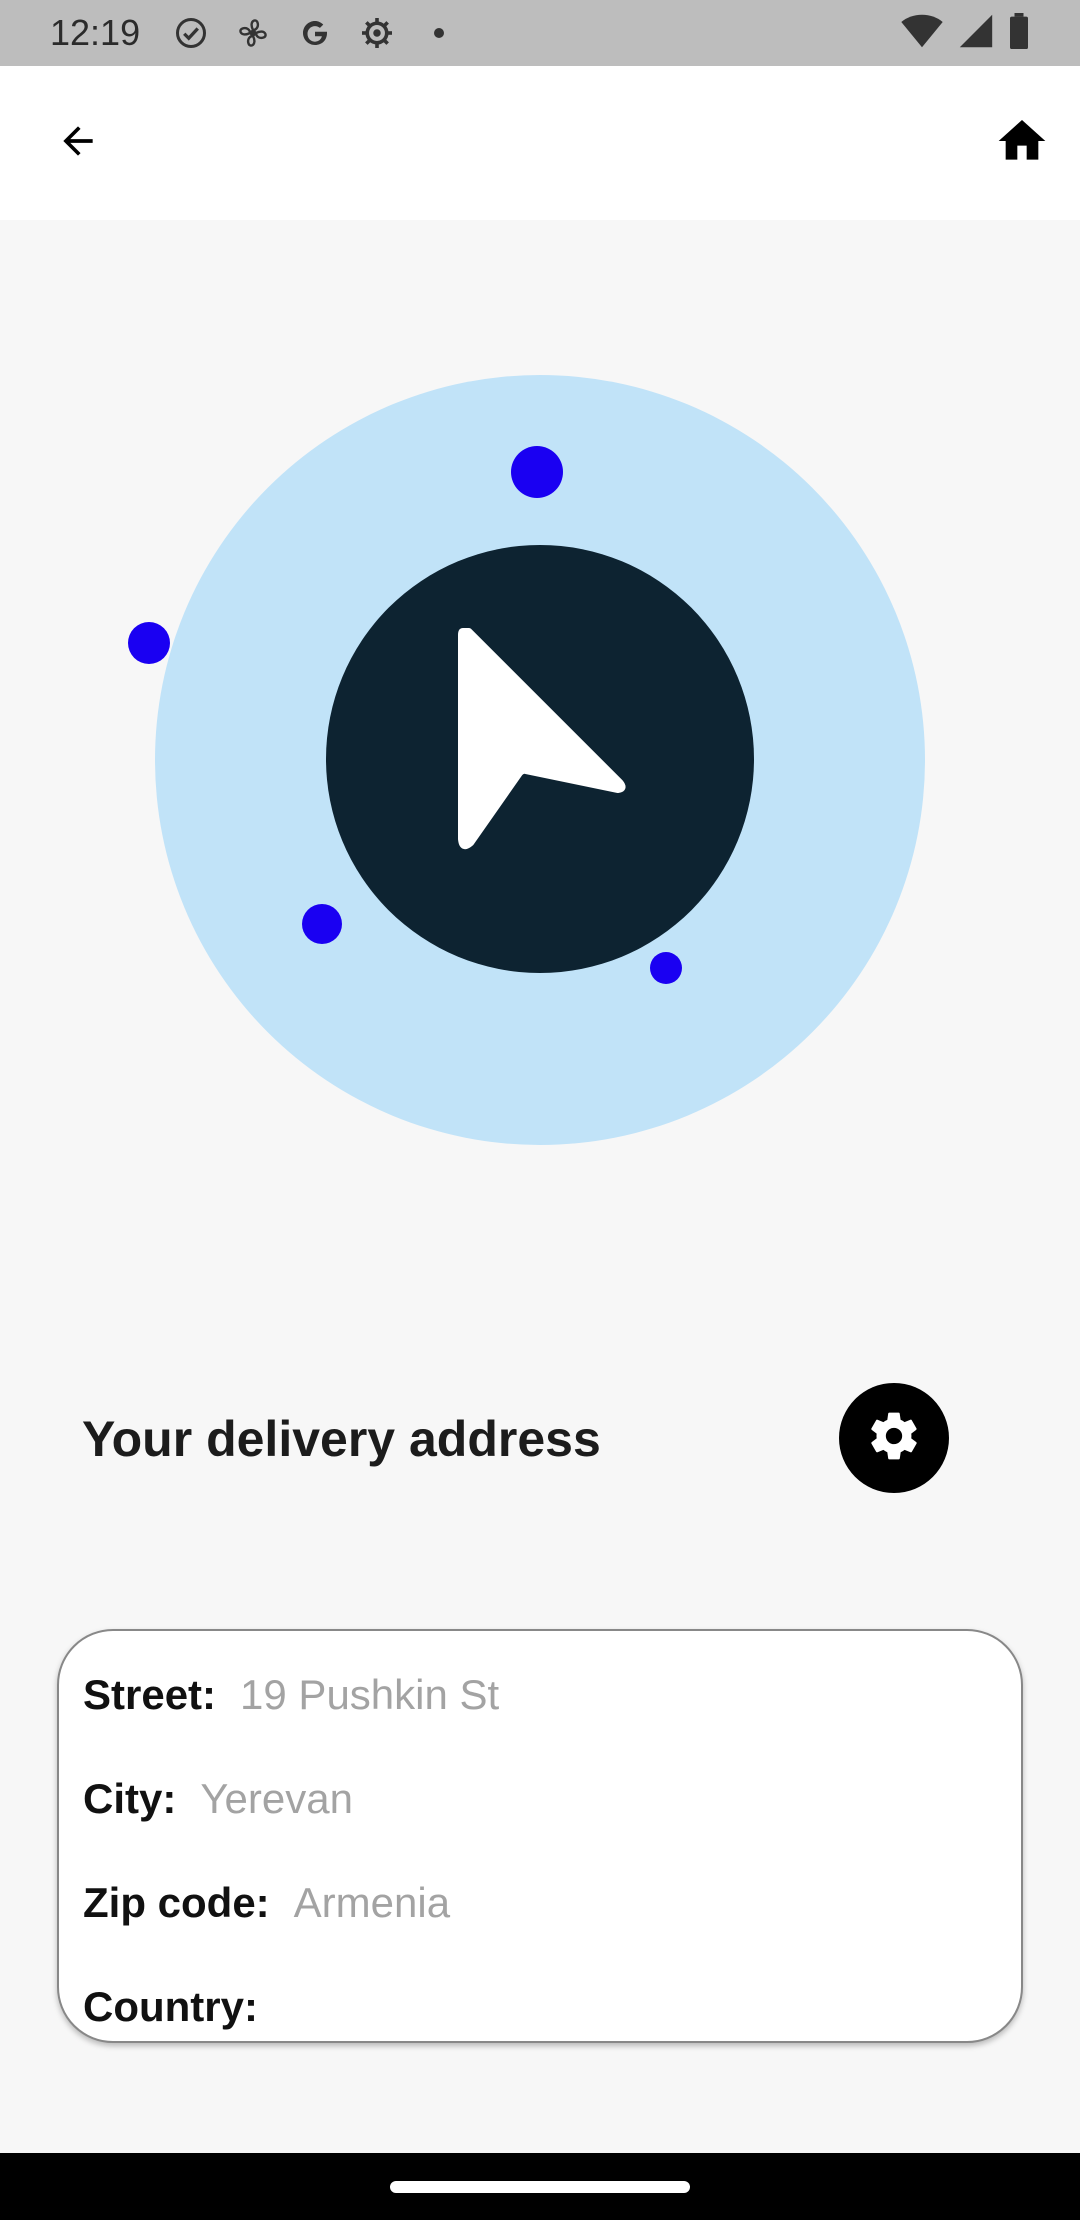 Image resolution: width=1080 pixels, height=2220 pixels. Describe the element at coordinates (540, 33) in the screenshot. I see `status-bar: 12:19` at that location.